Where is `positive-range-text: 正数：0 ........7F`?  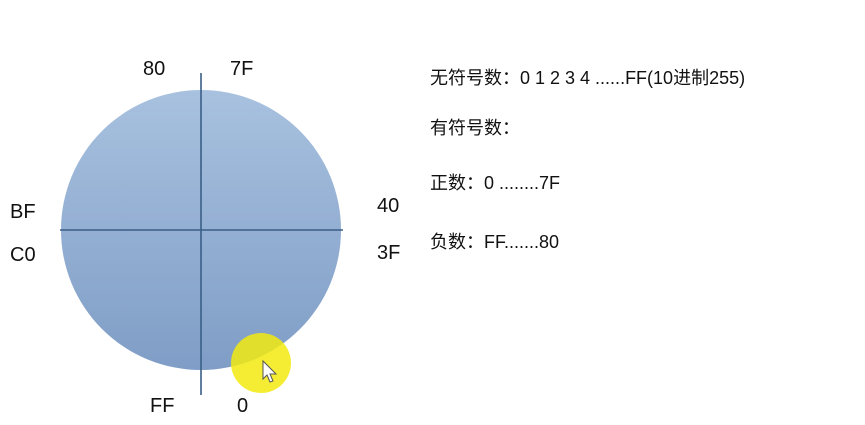
positive-range-text: 正数：0 ........7F is located at coordinates (495, 183).